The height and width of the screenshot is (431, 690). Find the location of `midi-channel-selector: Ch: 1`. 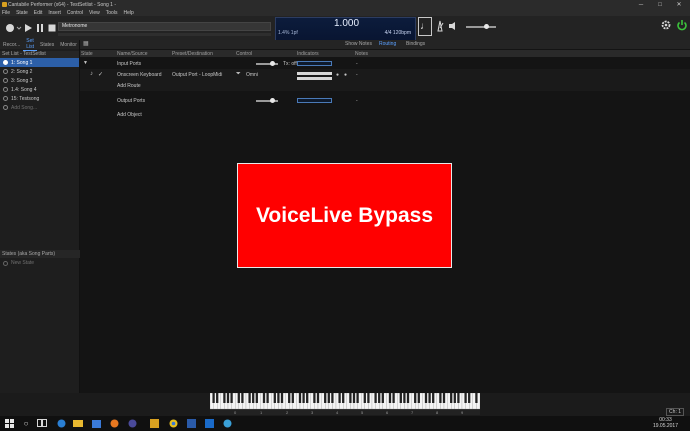

midi-channel-selector: Ch: 1 is located at coordinates (675, 412).